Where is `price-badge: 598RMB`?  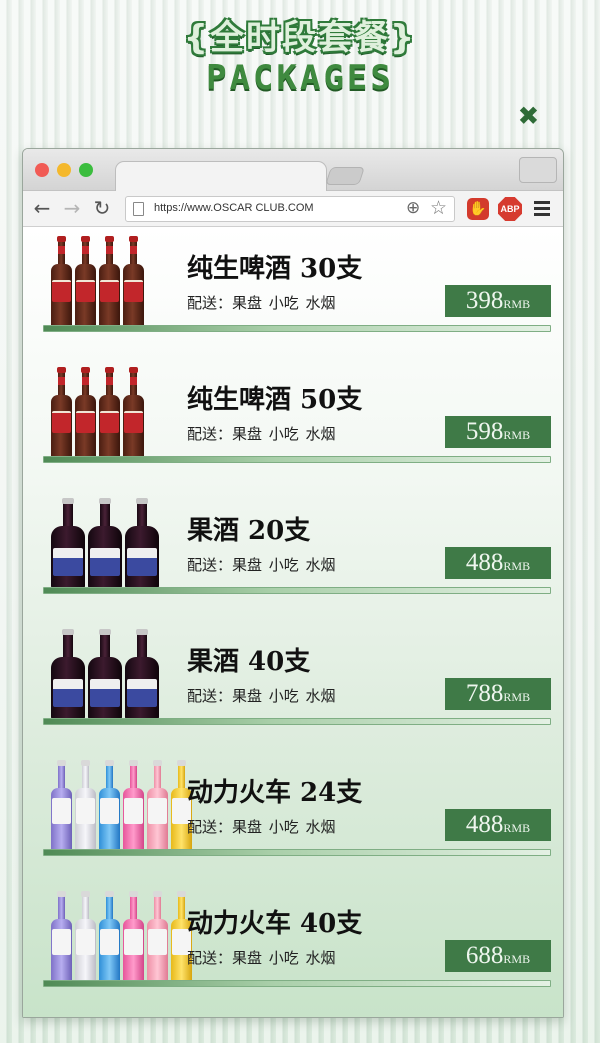 price-badge: 598RMB is located at coordinates (498, 432).